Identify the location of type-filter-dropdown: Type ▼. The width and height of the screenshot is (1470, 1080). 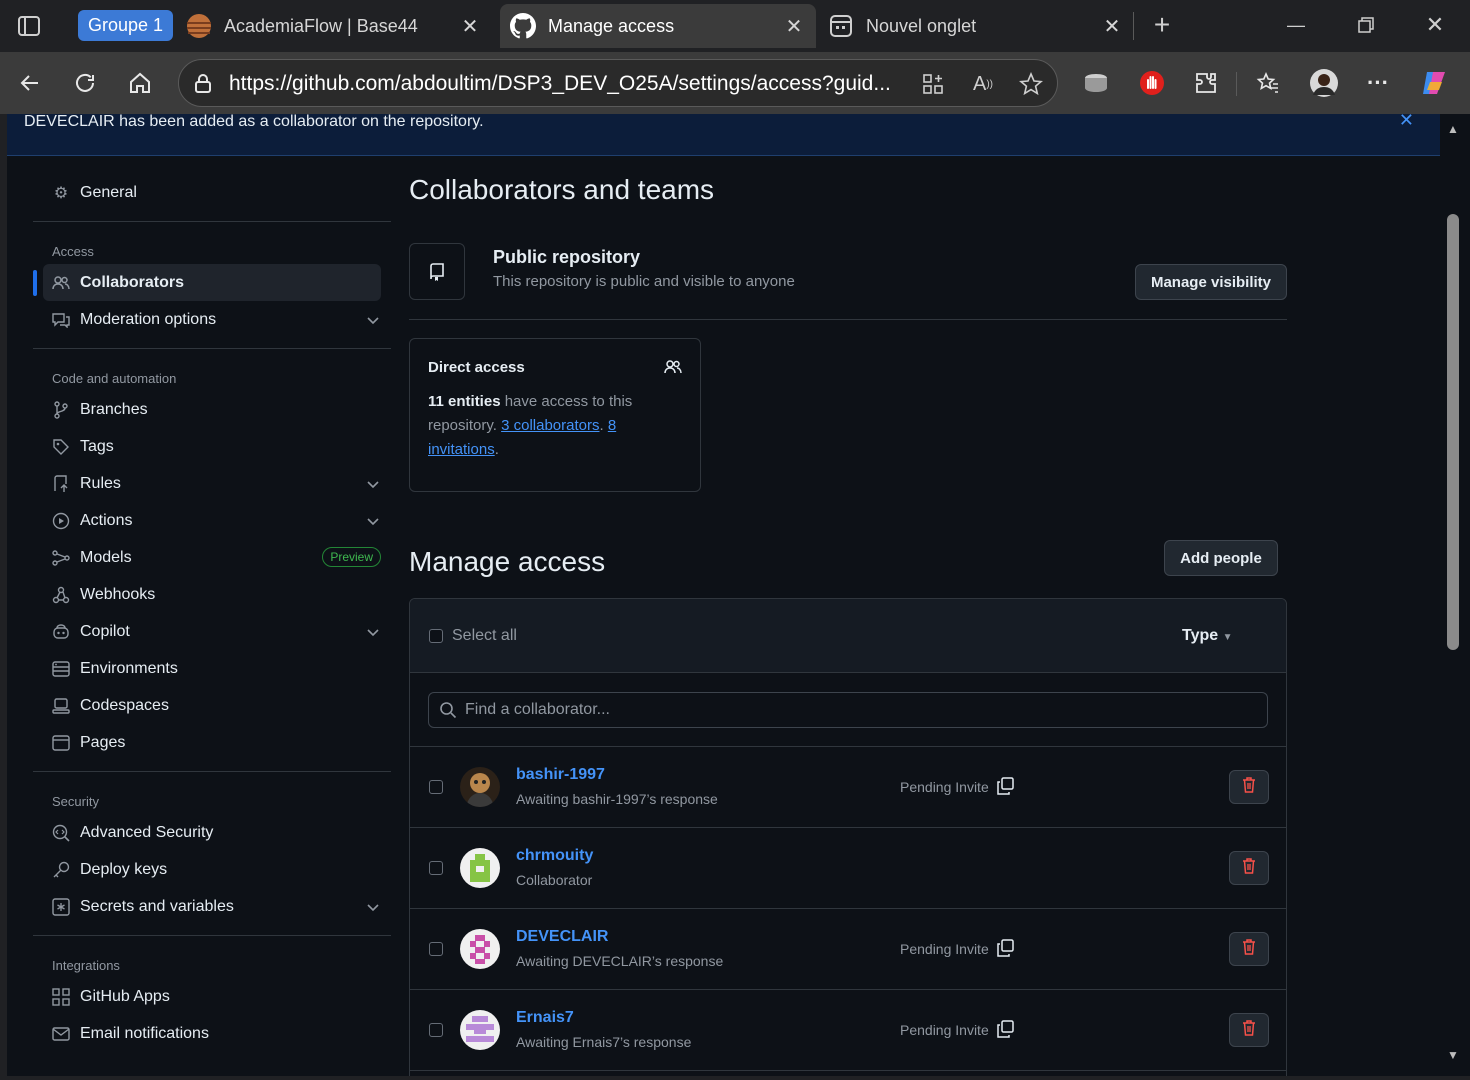
(1207, 636).